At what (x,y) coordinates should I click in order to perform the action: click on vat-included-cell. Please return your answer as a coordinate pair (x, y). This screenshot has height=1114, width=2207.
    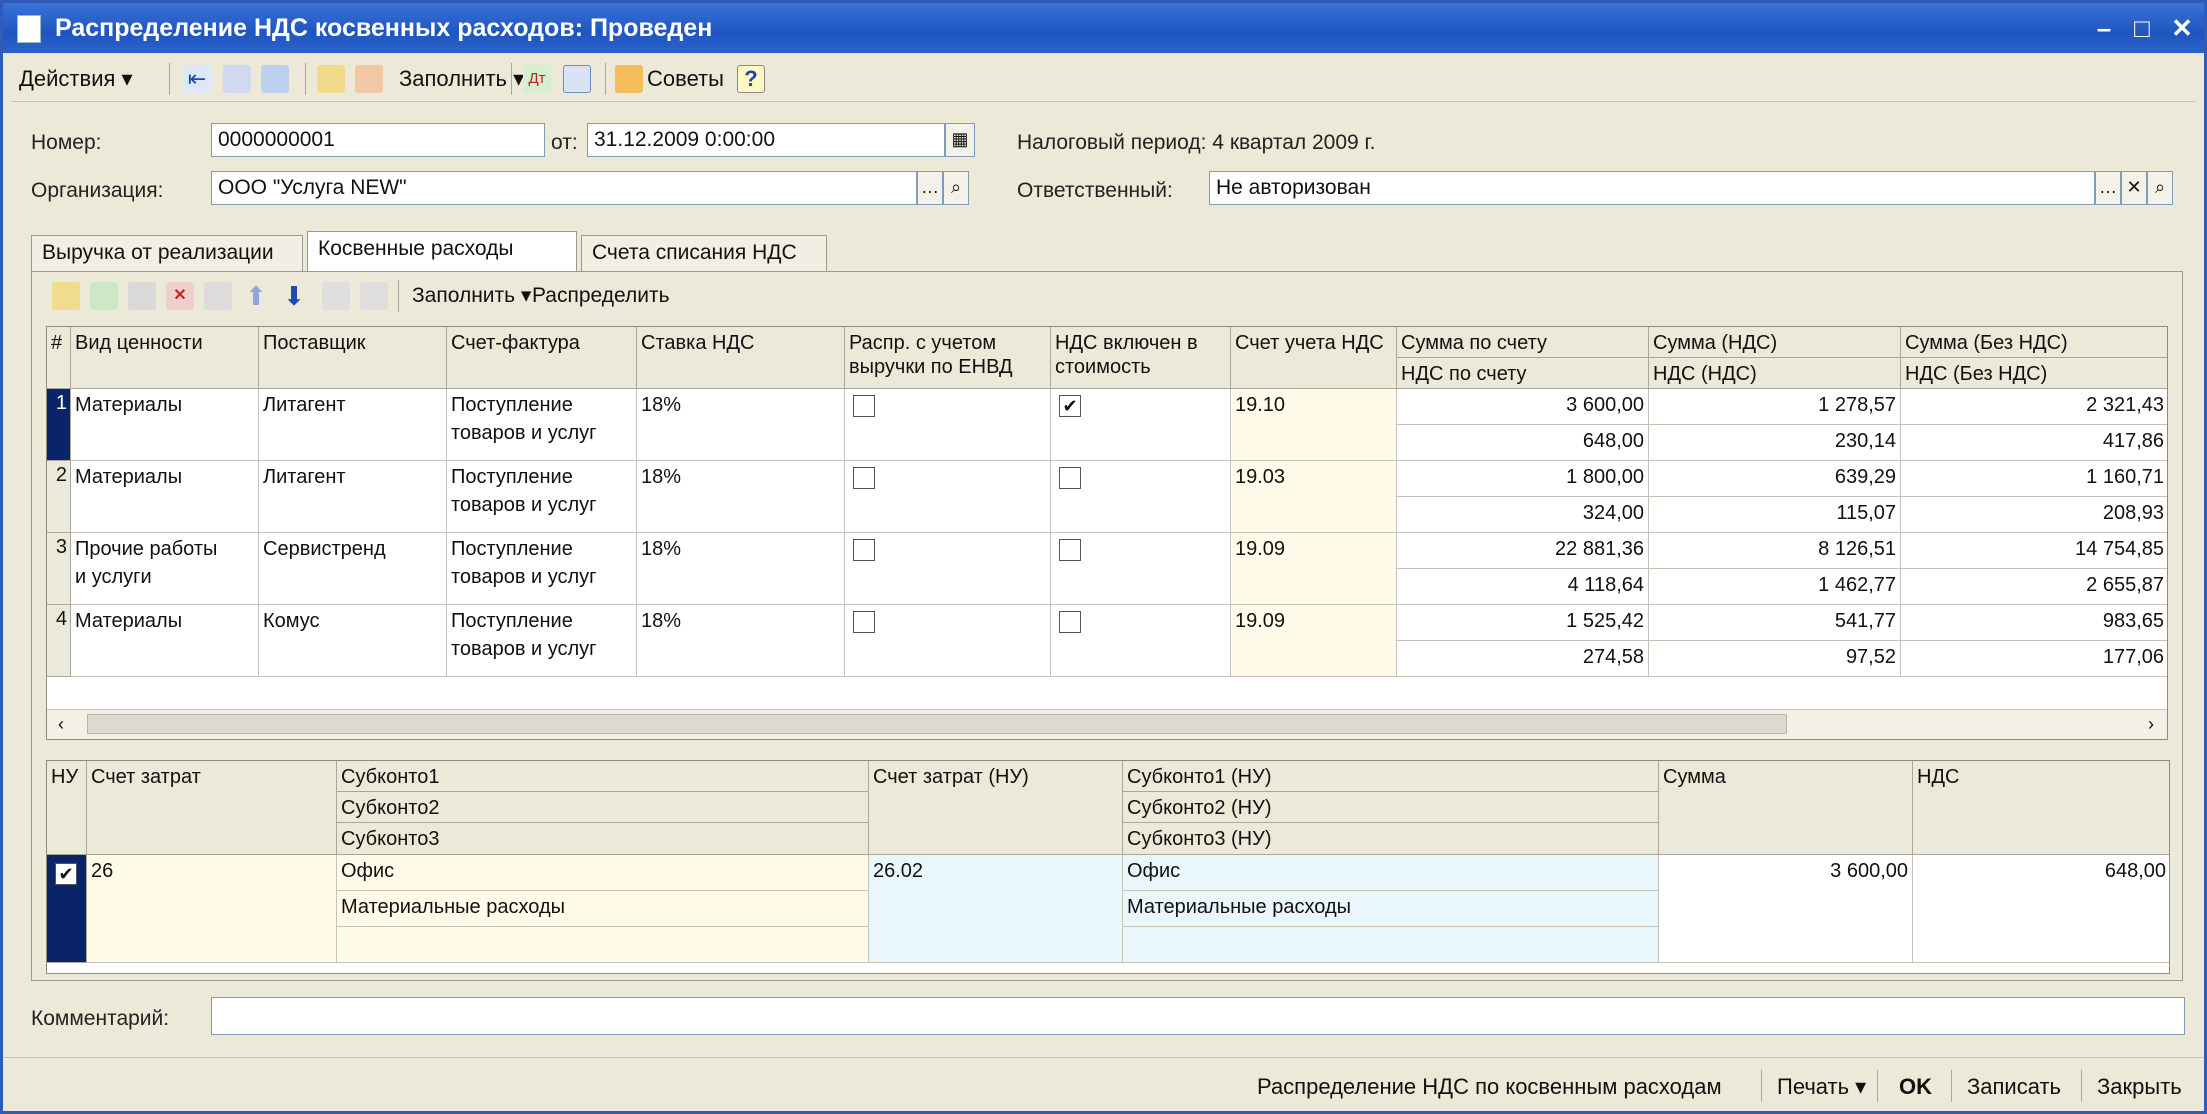
    Looking at the image, I should click on (1141, 569).